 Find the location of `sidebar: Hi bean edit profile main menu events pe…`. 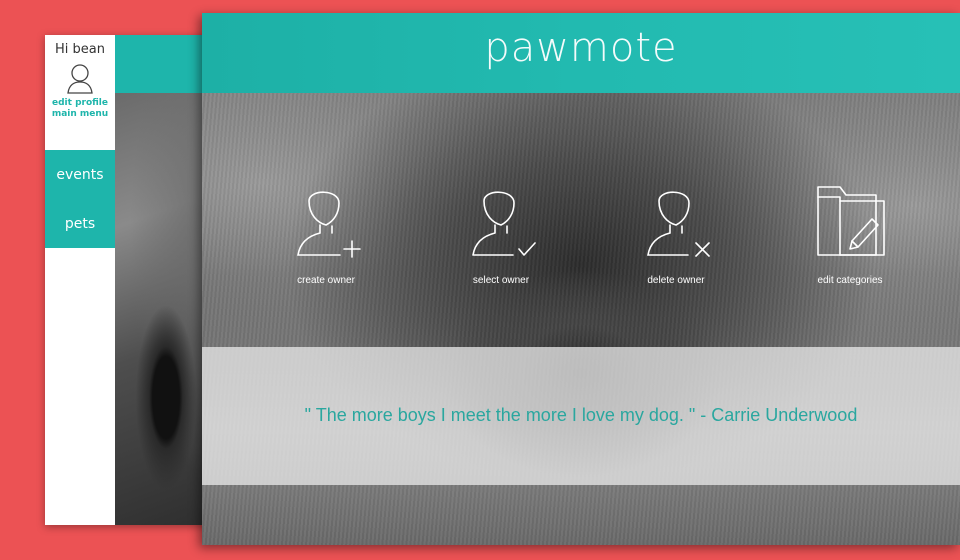

sidebar: Hi bean edit profile main menu events pe… is located at coordinates (80, 280).